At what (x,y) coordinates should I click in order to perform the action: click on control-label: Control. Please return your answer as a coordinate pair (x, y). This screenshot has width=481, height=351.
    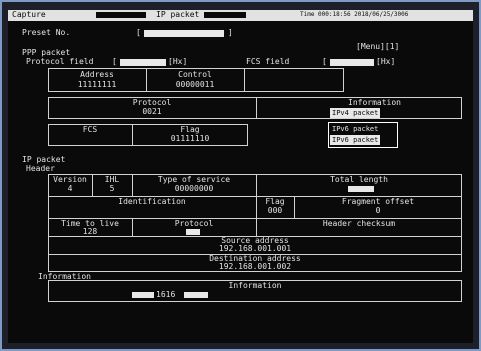
    Looking at the image, I should click on (195, 74).